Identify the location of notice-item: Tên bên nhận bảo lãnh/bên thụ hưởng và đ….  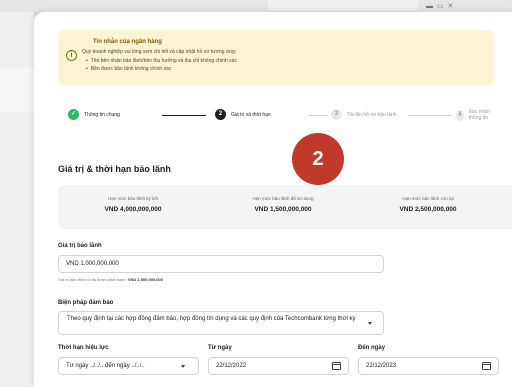
(161, 61).